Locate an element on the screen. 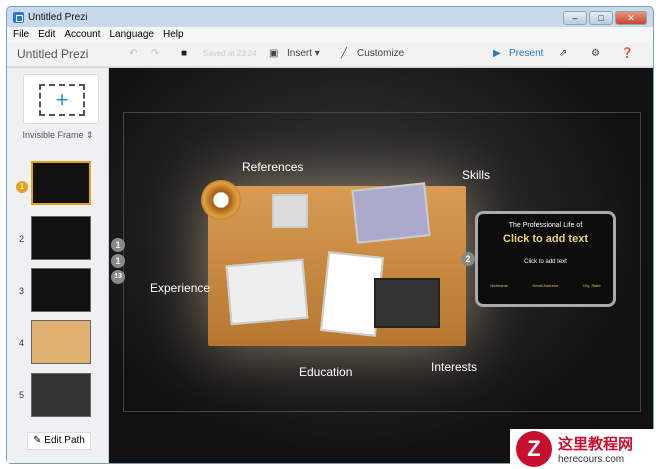 The image size is (660, 469). add-frame-button: + is located at coordinates (61, 99).